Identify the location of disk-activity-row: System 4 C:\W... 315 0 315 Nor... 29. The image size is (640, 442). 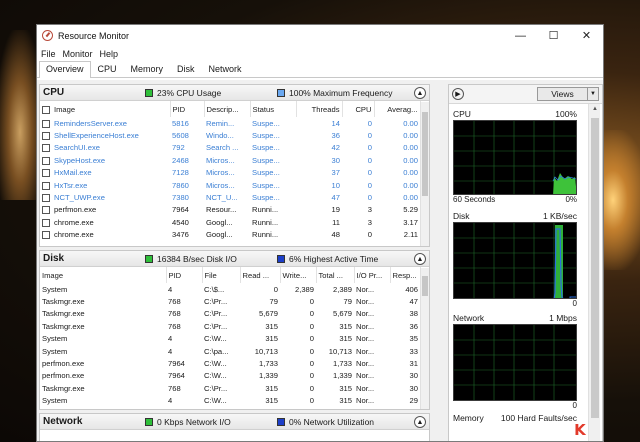
(230, 401).